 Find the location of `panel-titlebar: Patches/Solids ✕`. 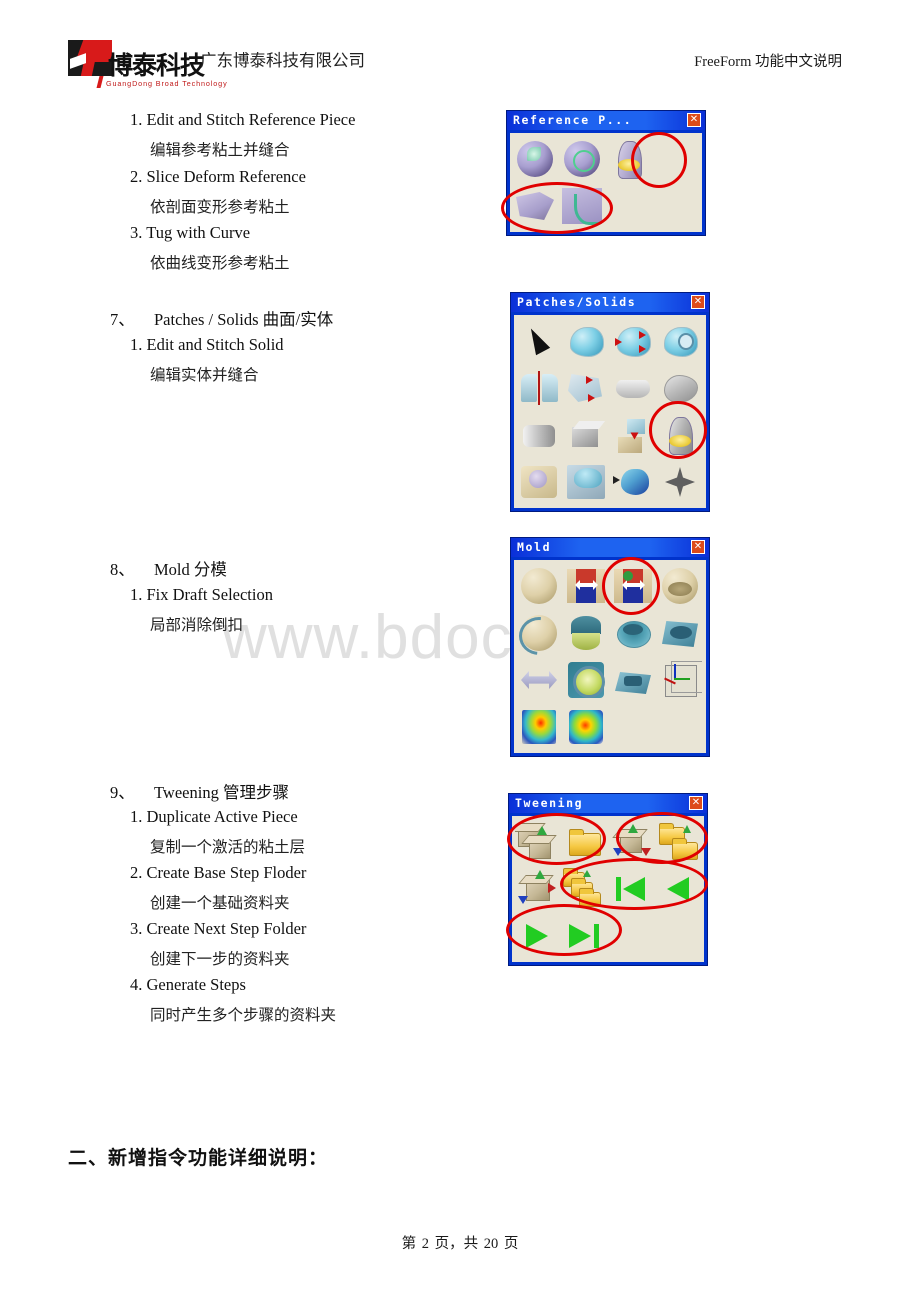

panel-titlebar: Patches/Solids ✕ is located at coordinates (610, 302).